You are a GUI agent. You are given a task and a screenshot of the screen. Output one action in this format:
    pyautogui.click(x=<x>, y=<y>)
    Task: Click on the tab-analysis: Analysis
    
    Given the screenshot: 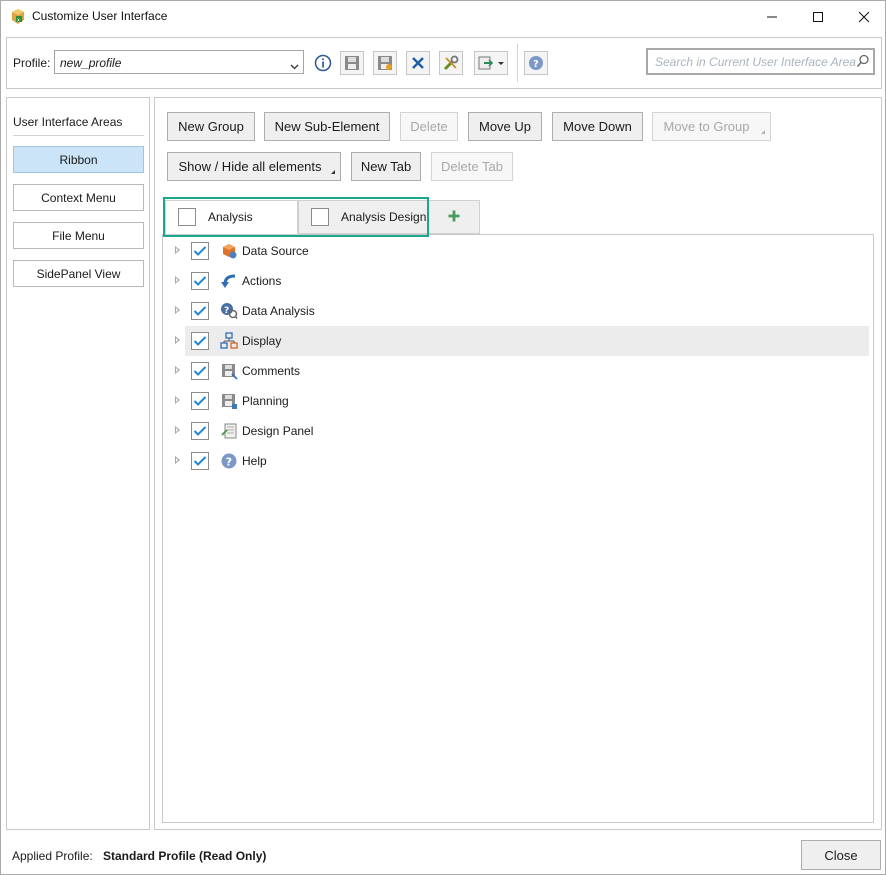 What is the action you would take?
    pyautogui.click(x=231, y=217)
    